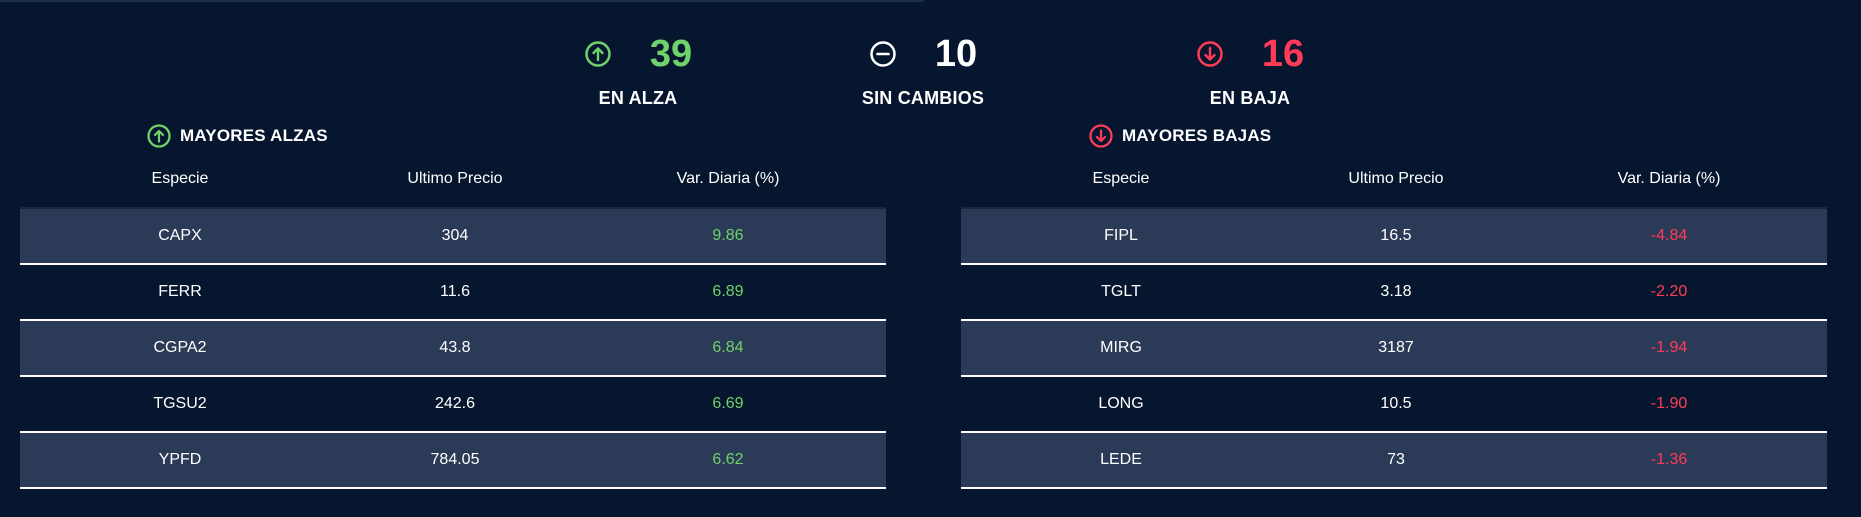  I want to click on cell-precio: 73, so click(1396, 459).